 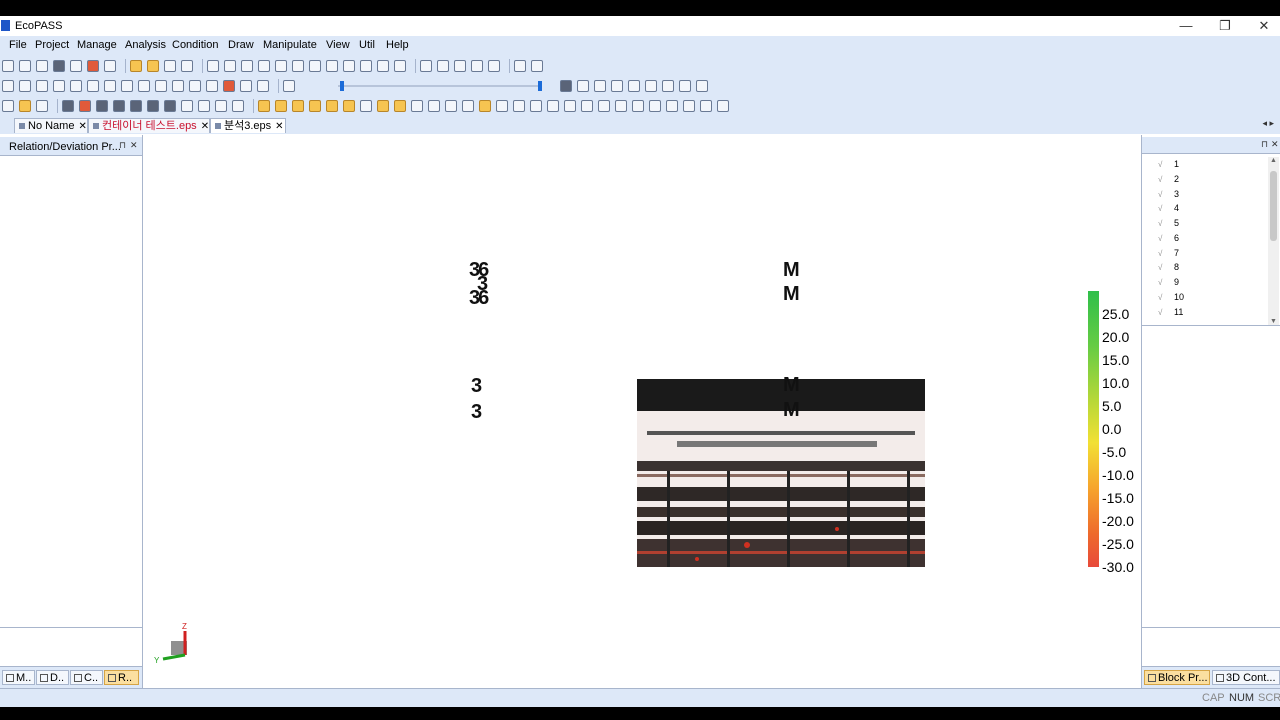 What do you see at coordinates (238, 106) in the screenshot?
I see `grid4-icon` at bounding box center [238, 106].